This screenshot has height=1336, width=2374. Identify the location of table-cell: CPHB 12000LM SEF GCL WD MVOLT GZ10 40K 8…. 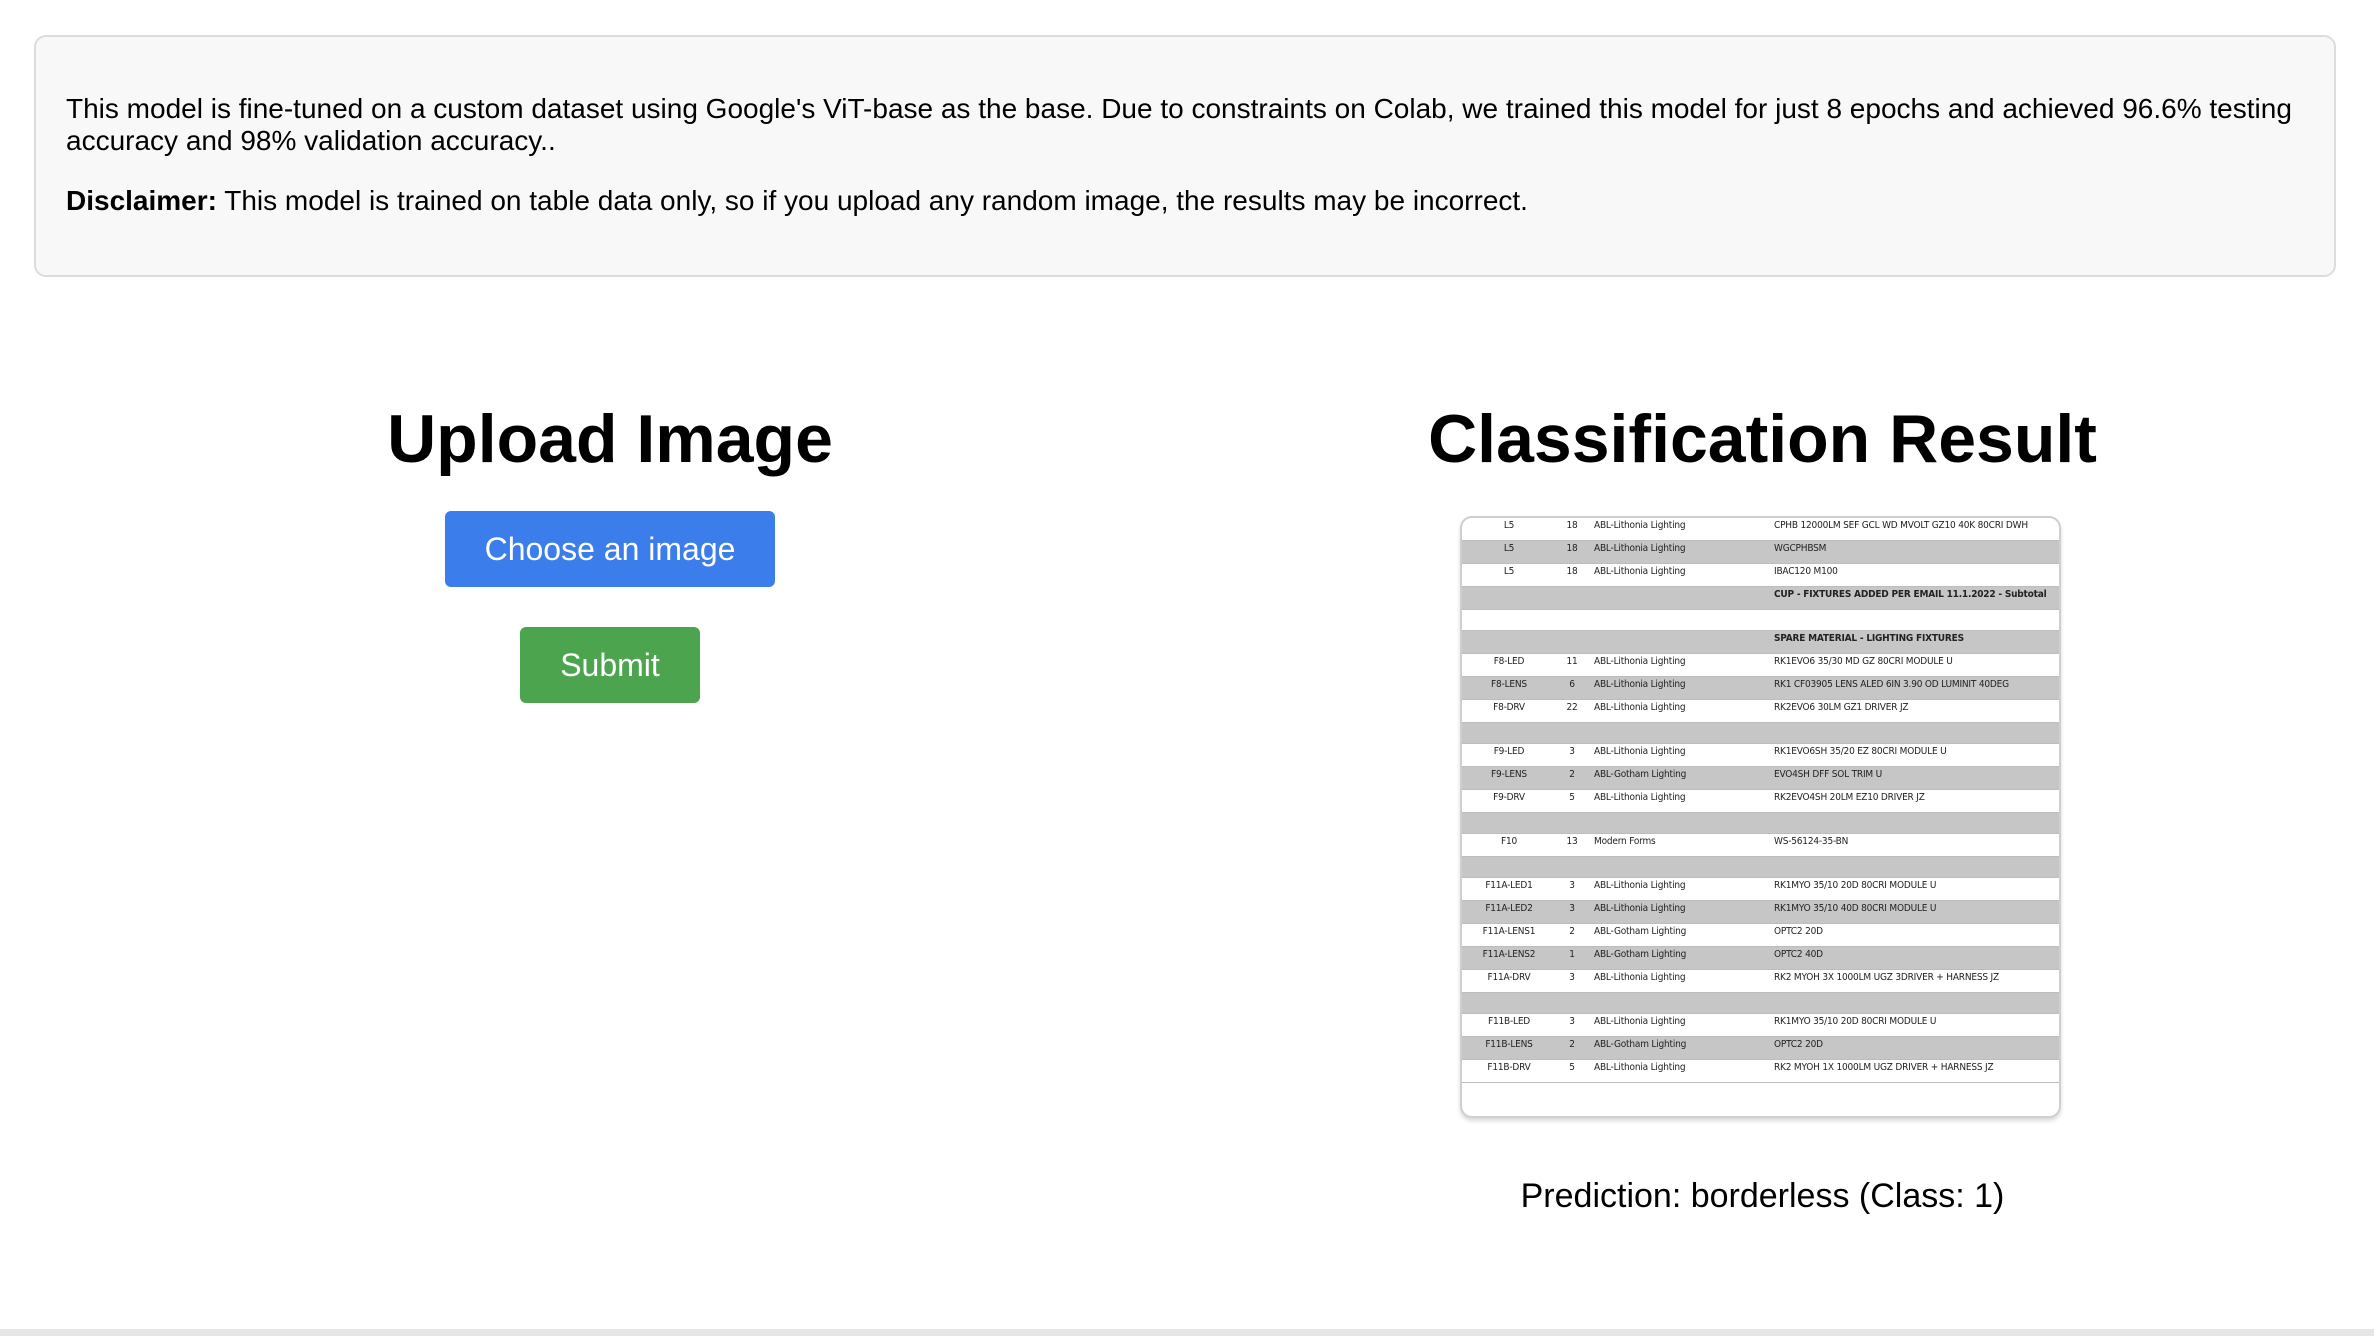
(1914, 529).